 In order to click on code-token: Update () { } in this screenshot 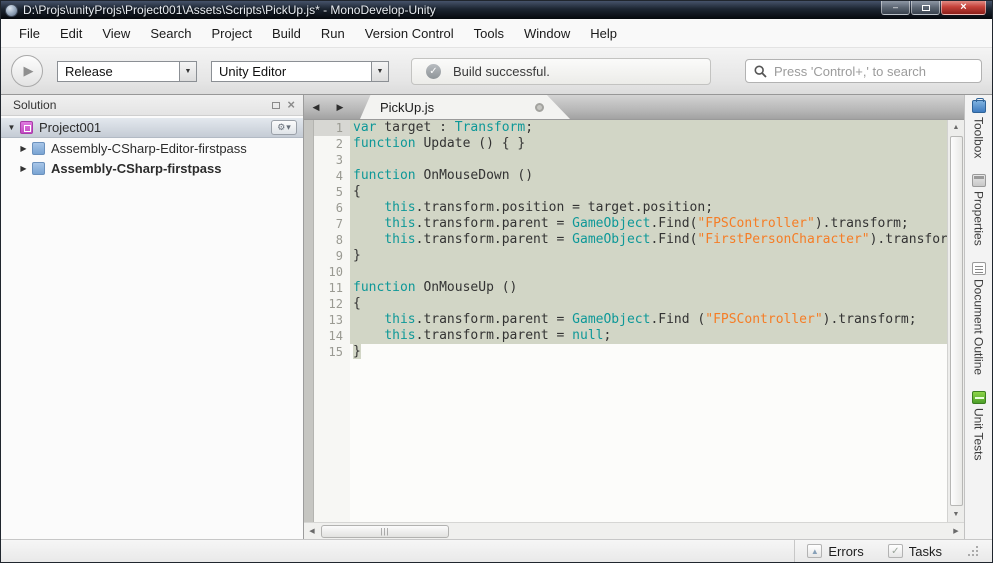, I will do `click(470, 143)`.